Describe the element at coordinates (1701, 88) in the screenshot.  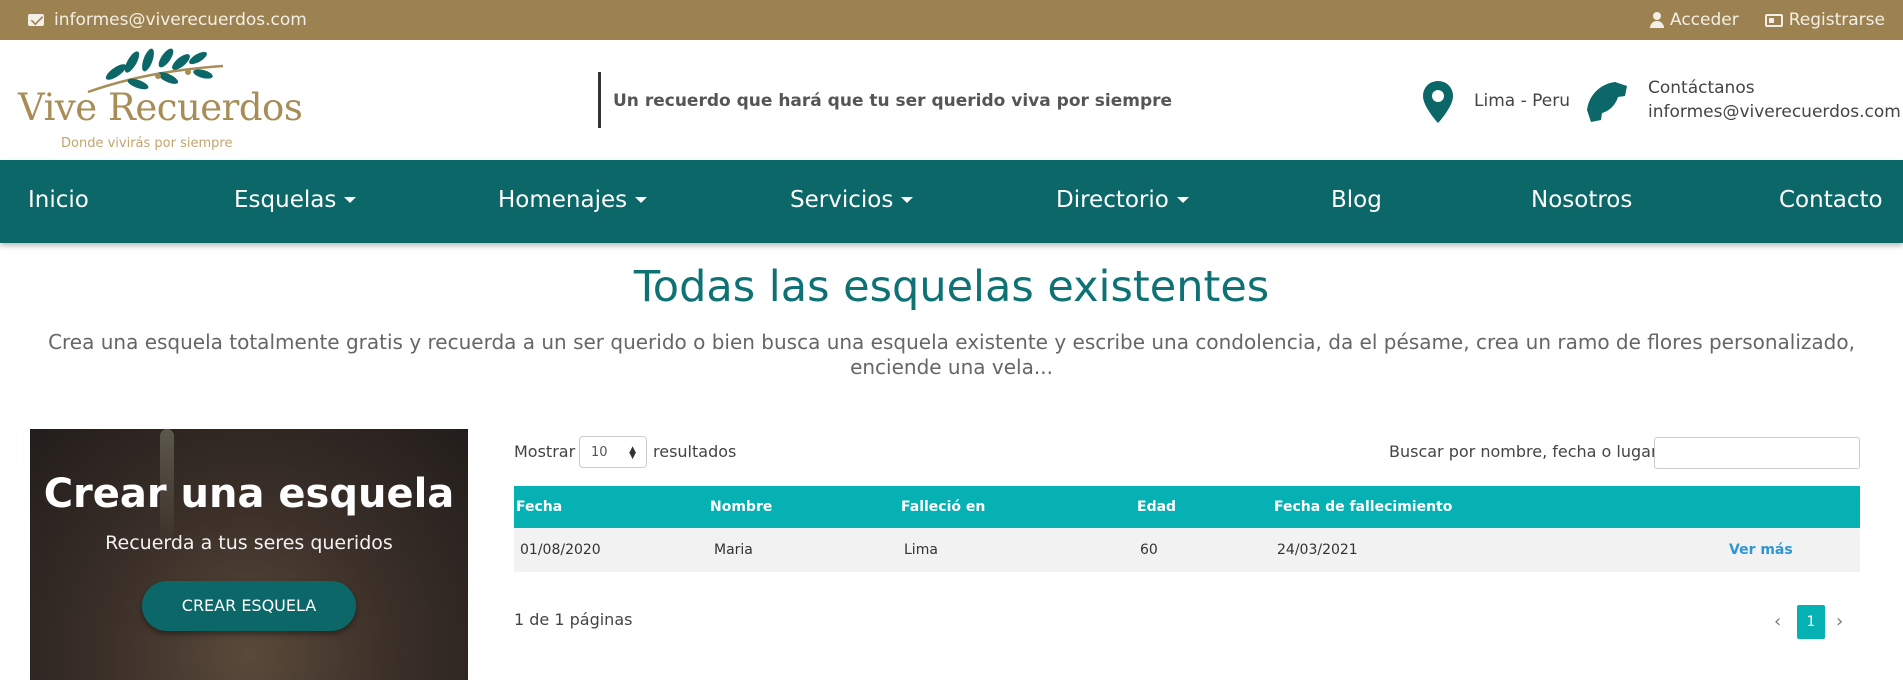
I see `contact-label: Contáctanos` at that location.